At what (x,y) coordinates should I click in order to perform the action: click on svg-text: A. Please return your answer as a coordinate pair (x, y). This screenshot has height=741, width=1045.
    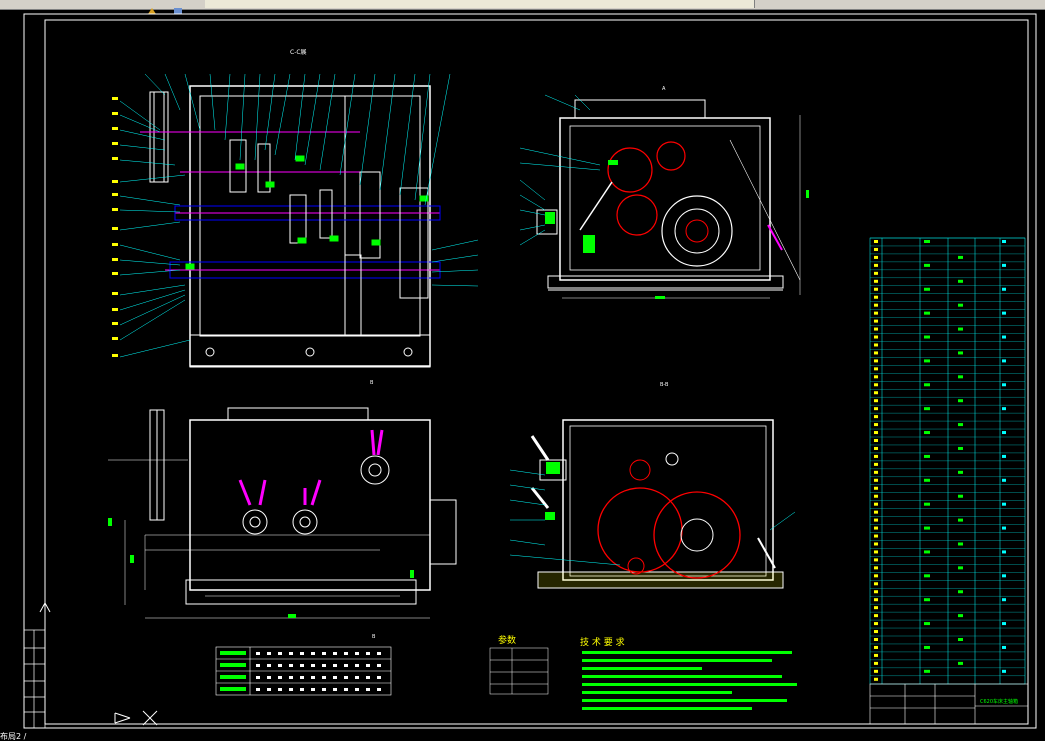
    Looking at the image, I should click on (664, 89).